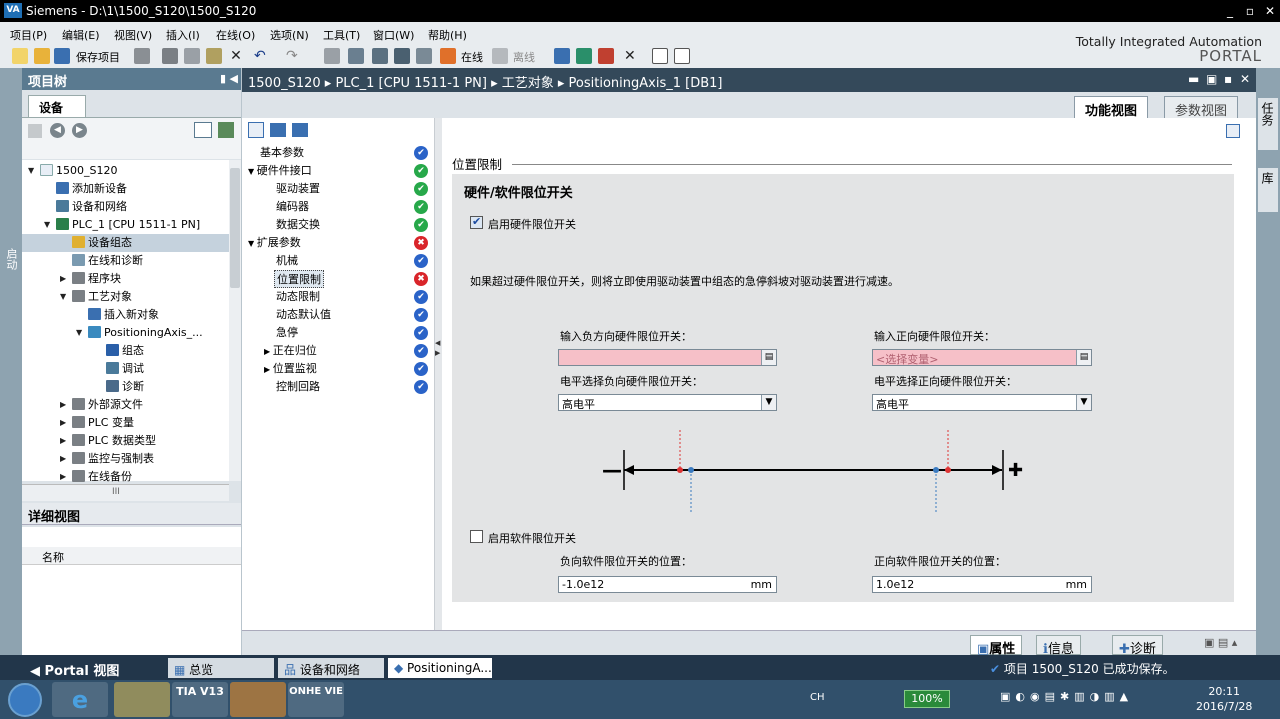  What do you see at coordinates (183, 35) in the screenshot?
I see `menu-insert: 插入(I)` at bounding box center [183, 35].